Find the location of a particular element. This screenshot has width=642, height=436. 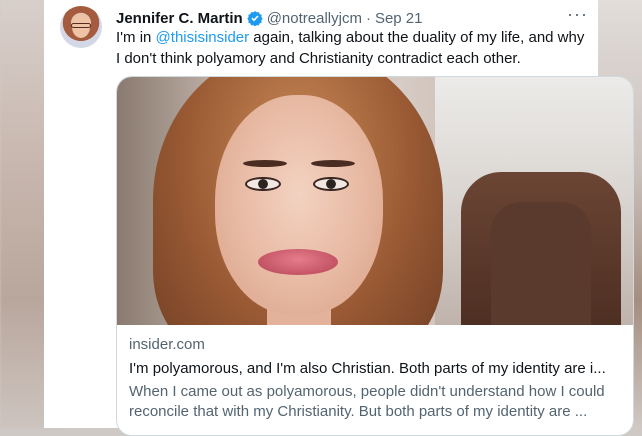

avatar-glasses is located at coordinates (81, 25).